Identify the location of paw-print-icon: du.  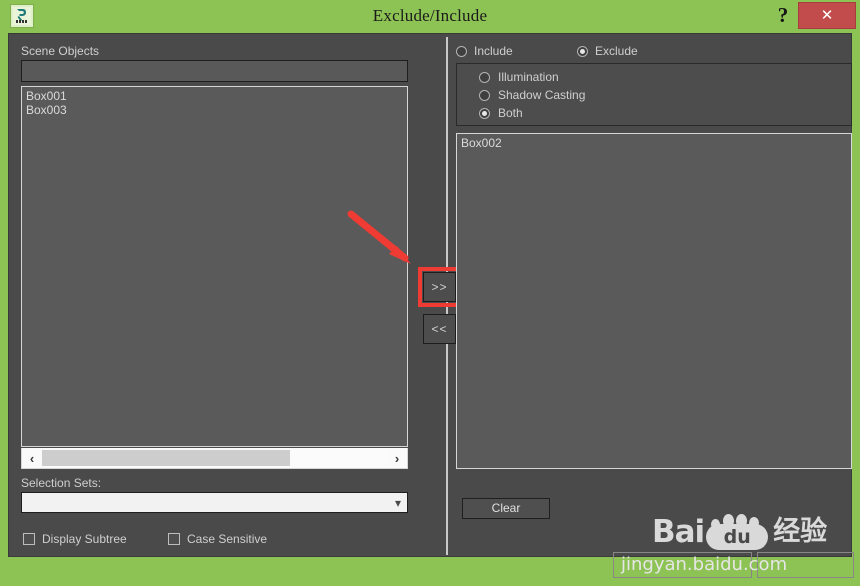
(737, 532).